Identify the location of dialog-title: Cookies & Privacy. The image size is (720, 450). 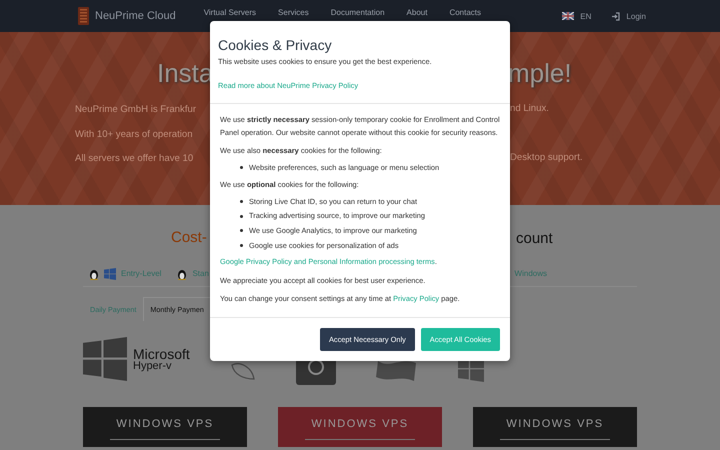
(275, 45).